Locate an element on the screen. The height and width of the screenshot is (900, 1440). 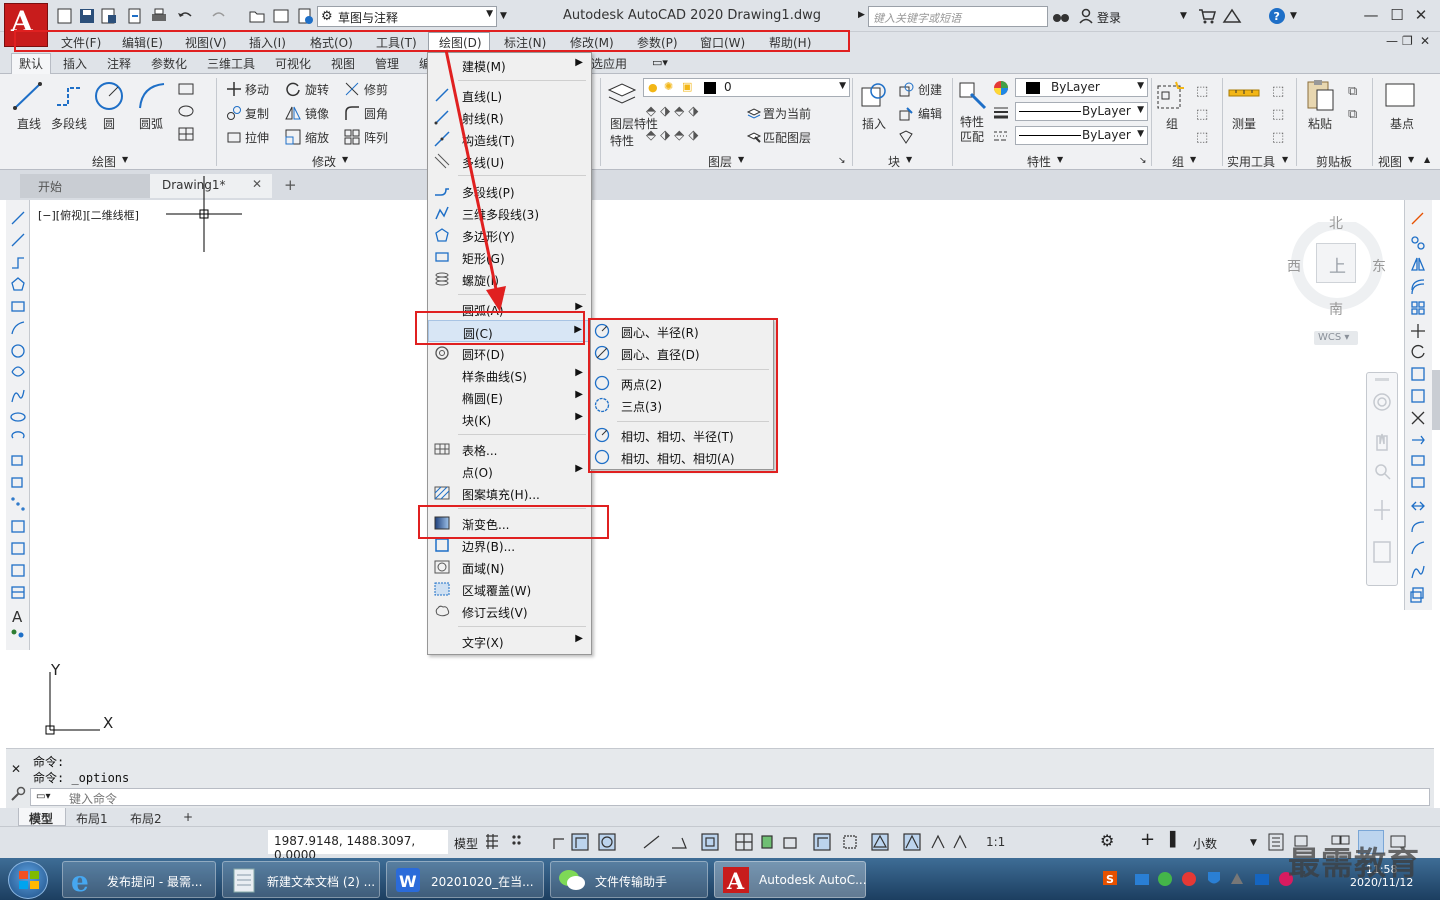
doc-close-icon: ✕ is located at coordinates (1425, 41).